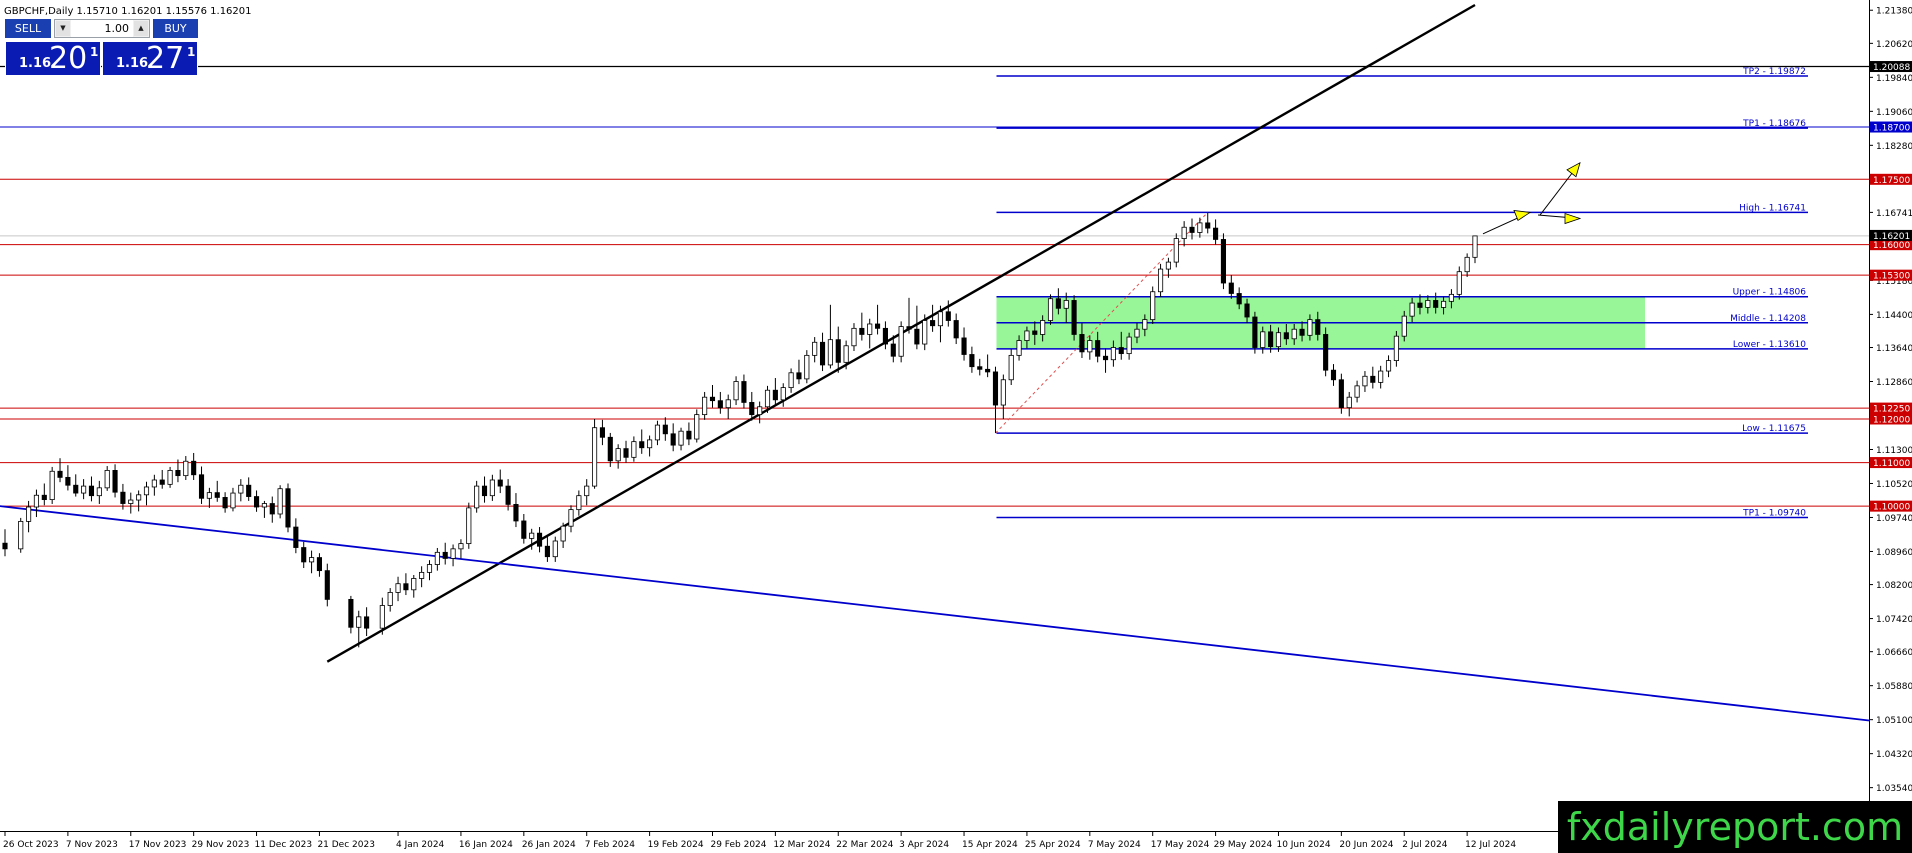 The height and width of the screenshot is (853, 1912). What do you see at coordinates (1774, 72) in the screenshot?
I see `fib-label-0: TP2 - 1.19872` at bounding box center [1774, 72].